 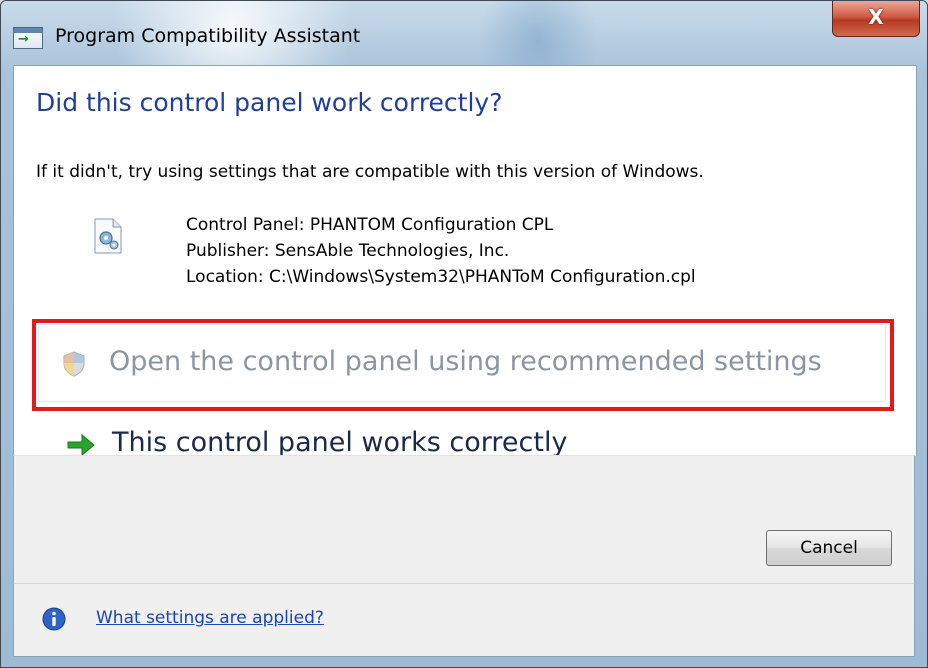 What do you see at coordinates (210, 618) in the screenshot?
I see `settings-applied-link: What settings are applied?` at bounding box center [210, 618].